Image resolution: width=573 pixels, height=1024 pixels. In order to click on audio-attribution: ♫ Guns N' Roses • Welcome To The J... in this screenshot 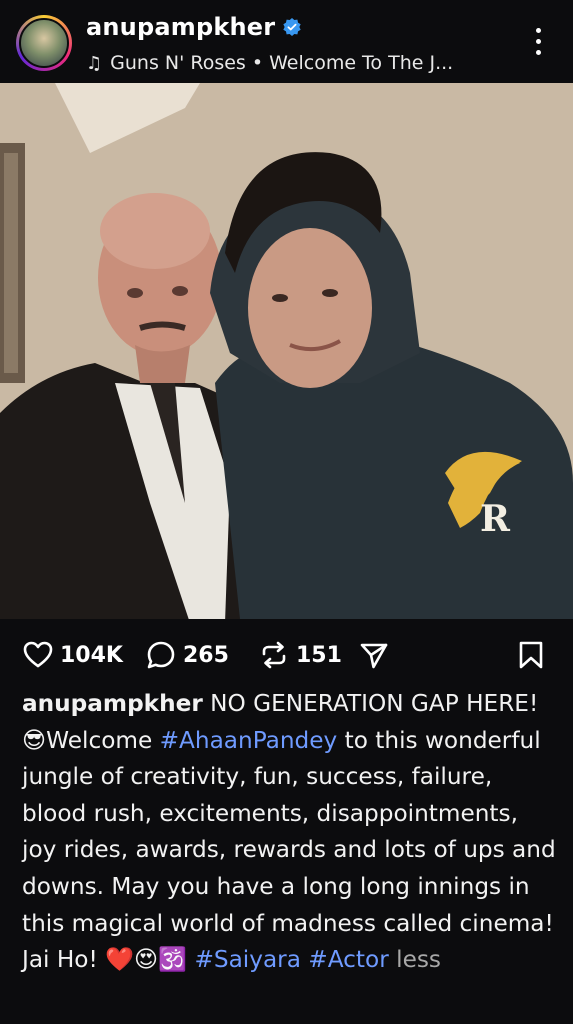, I will do `click(269, 63)`.